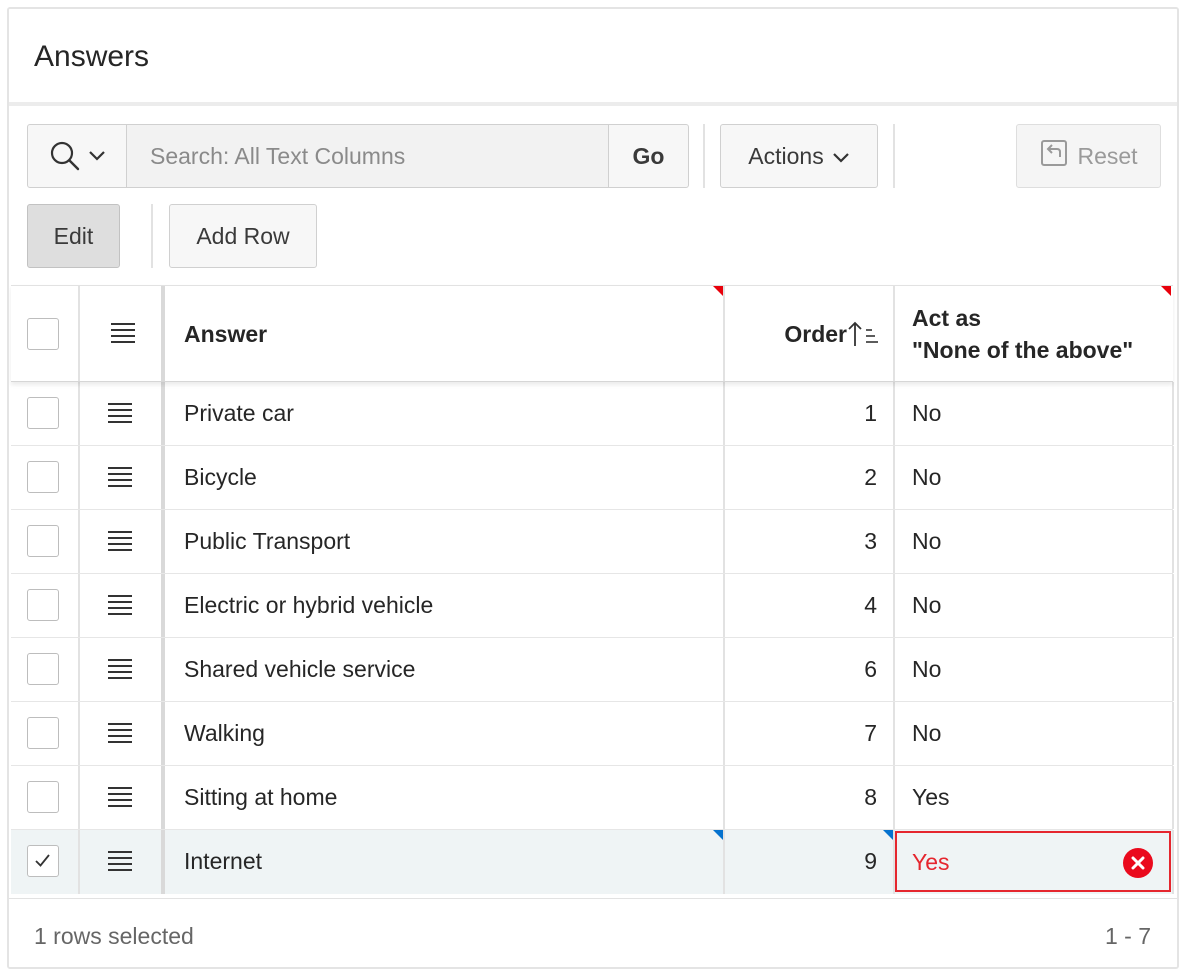 Image resolution: width=1186 pixels, height=976 pixels. I want to click on order-cell: 1, so click(847, 413).